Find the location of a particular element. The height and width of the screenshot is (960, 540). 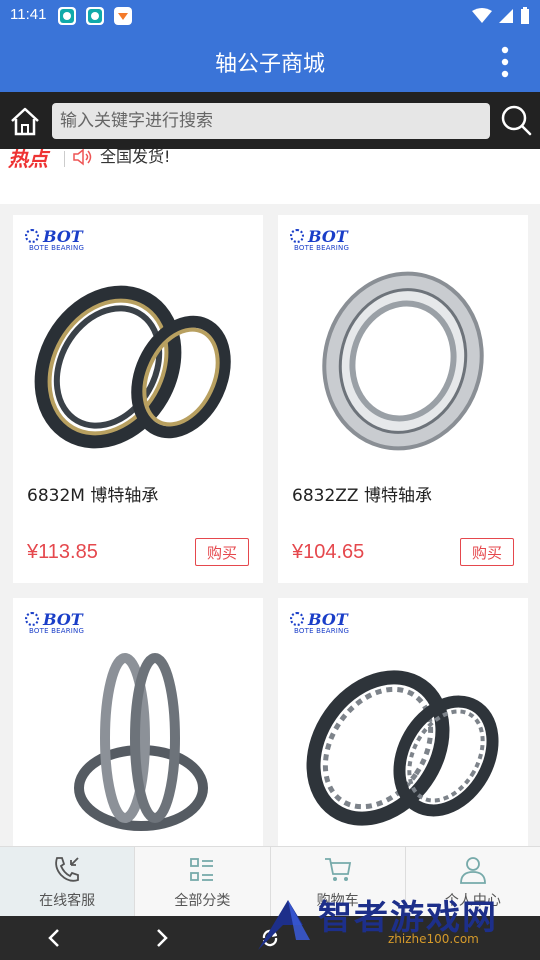

home-icon is located at coordinates (25, 121).